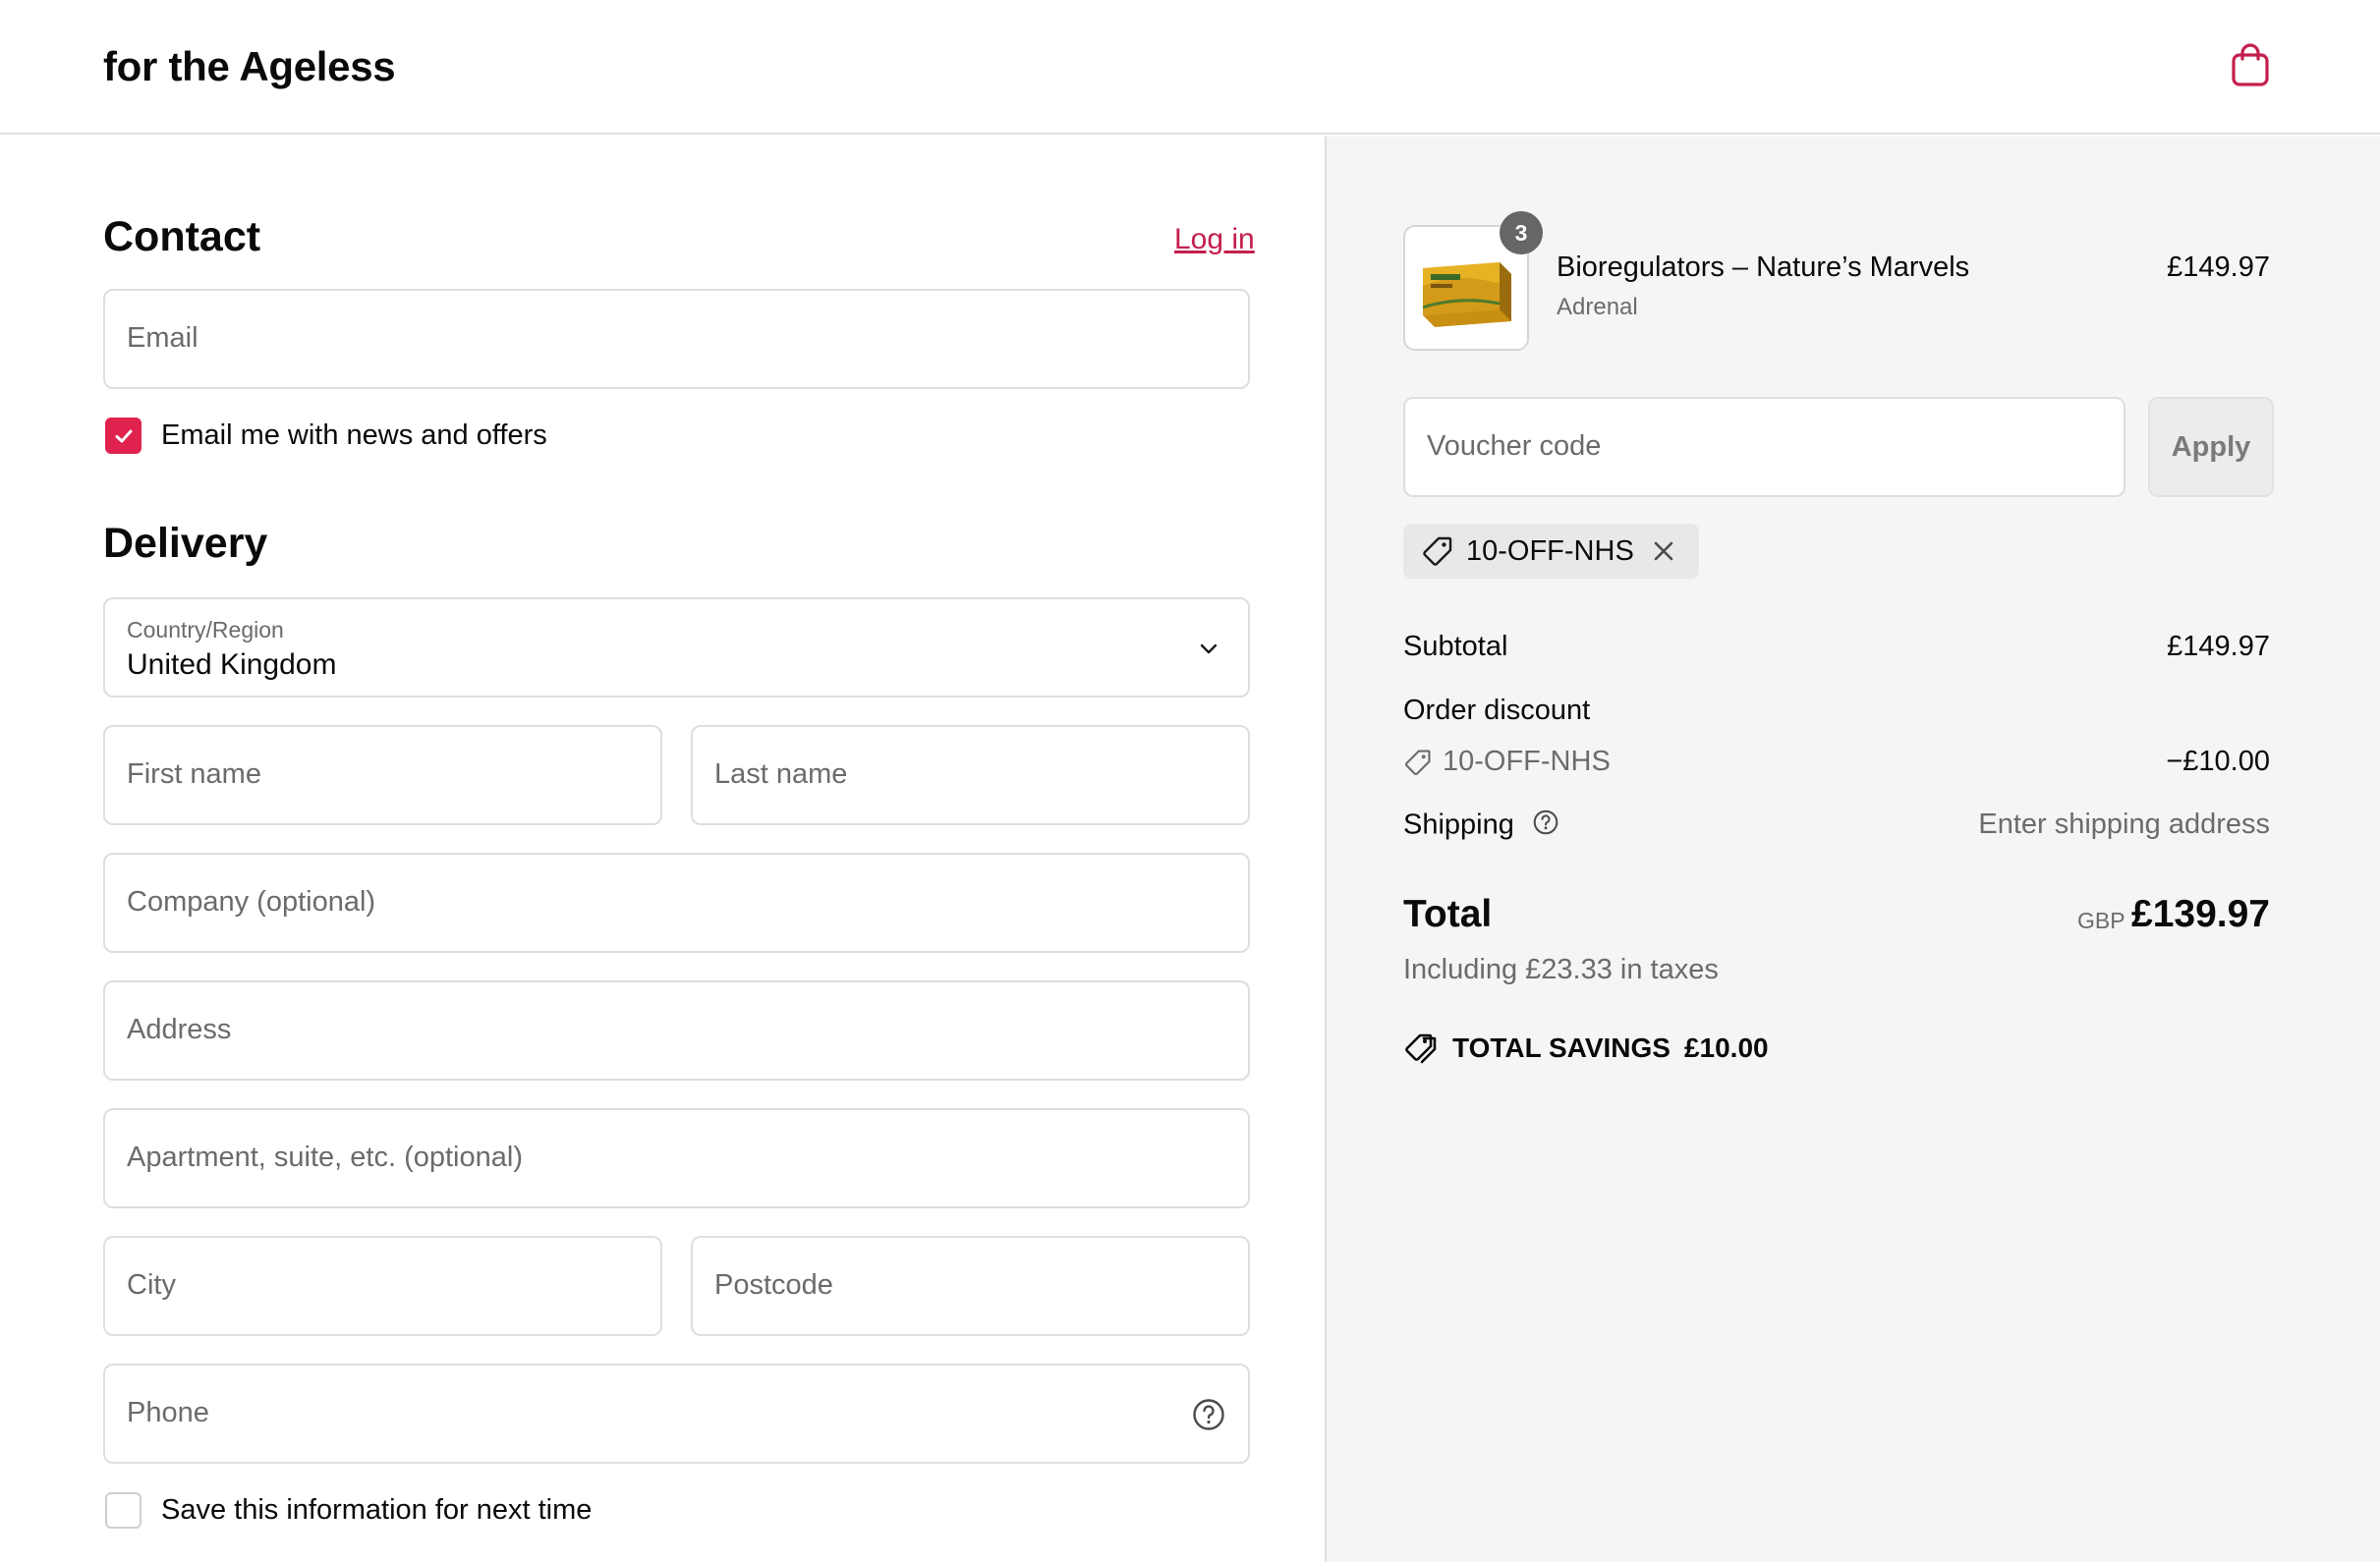 The width and height of the screenshot is (2380, 1562). I want to click on country-select: Country/Region United Kingdom, so click(676, 647).